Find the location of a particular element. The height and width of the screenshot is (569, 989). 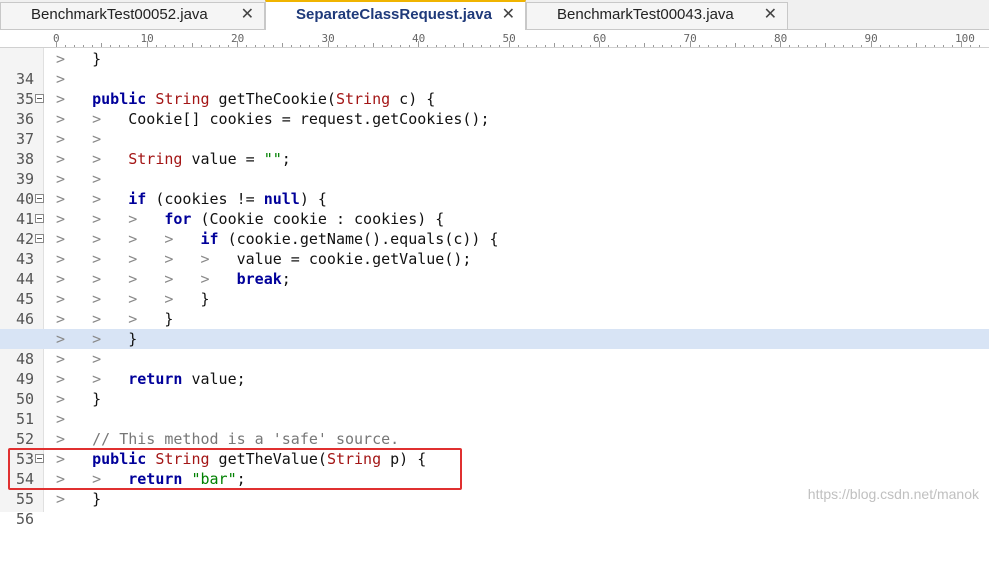

code-line: 40 > > is located at coordinates (494, 188).